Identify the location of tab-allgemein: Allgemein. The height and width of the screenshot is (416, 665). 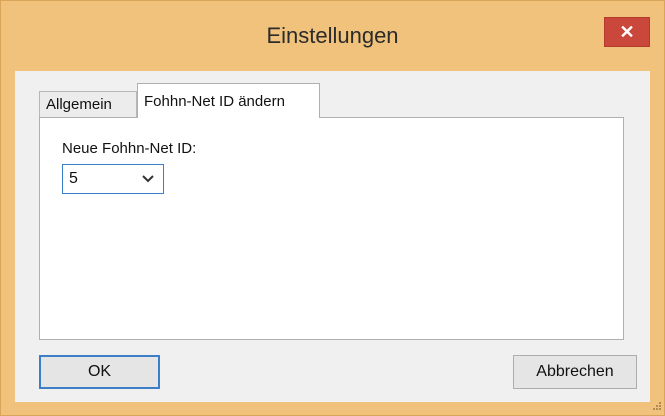
(88, 104).